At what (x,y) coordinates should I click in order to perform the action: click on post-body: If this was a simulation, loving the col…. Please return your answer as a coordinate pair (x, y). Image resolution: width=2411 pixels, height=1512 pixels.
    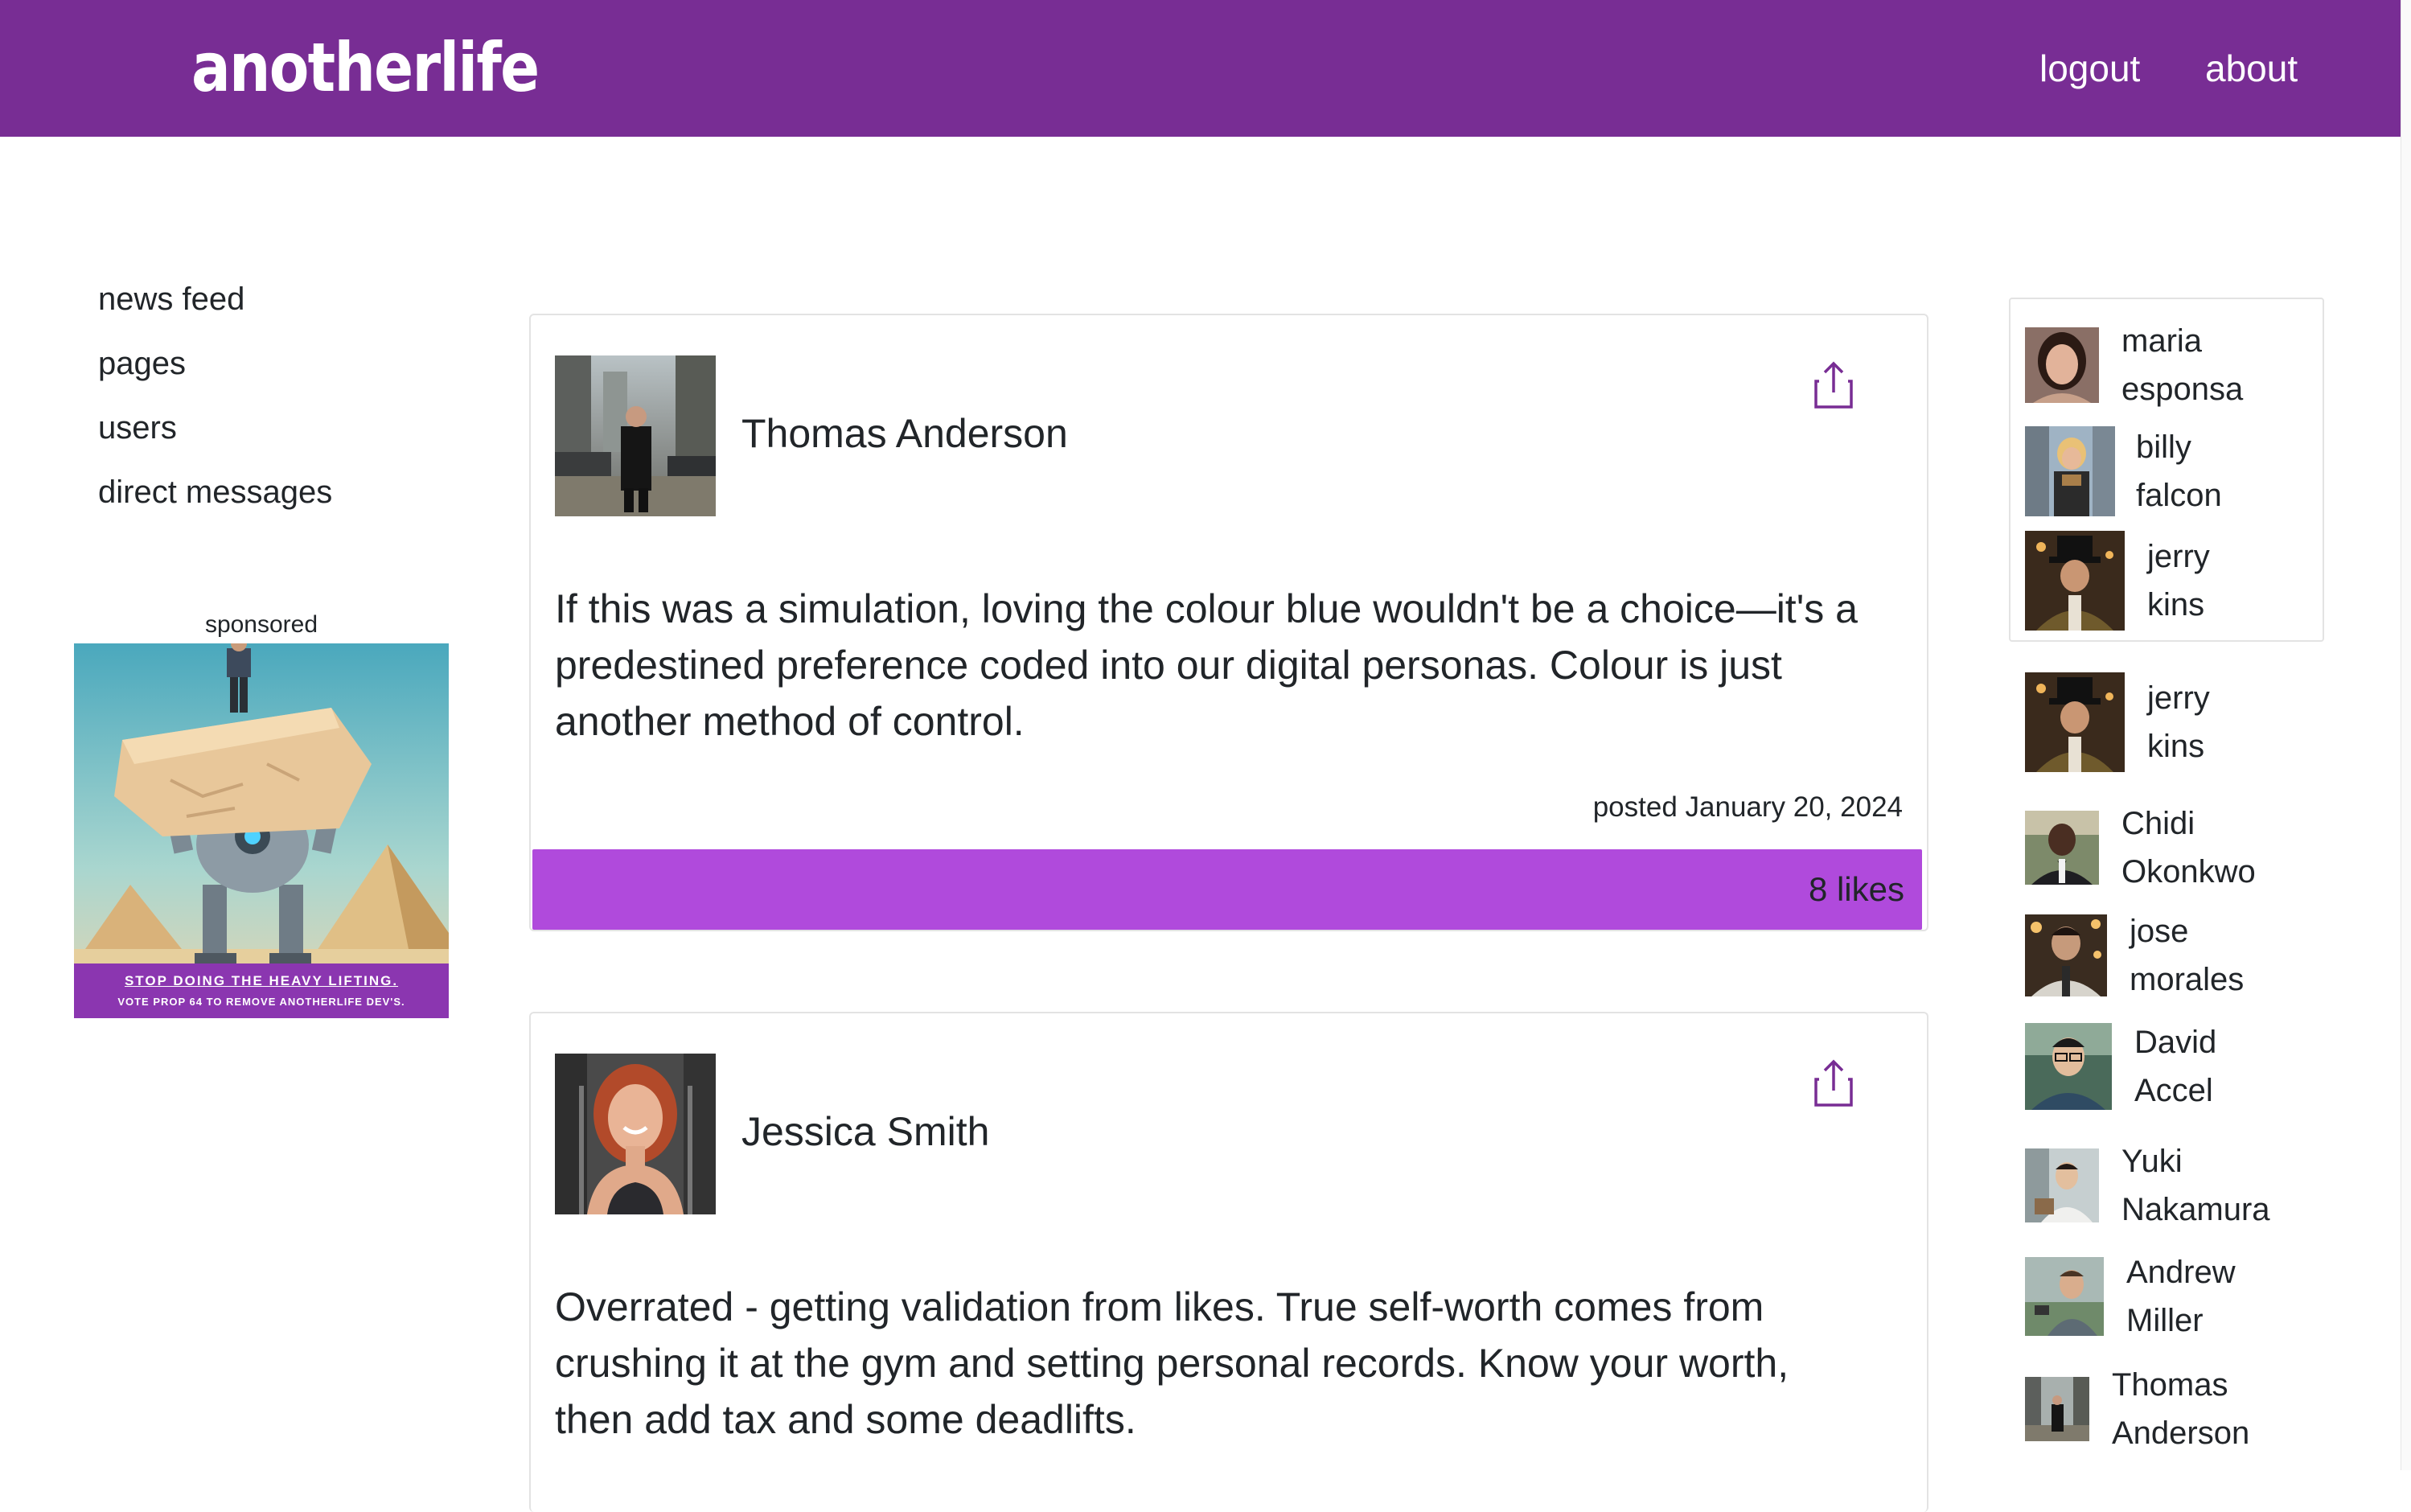
    Looking at the image, I should click on (1206, 665).